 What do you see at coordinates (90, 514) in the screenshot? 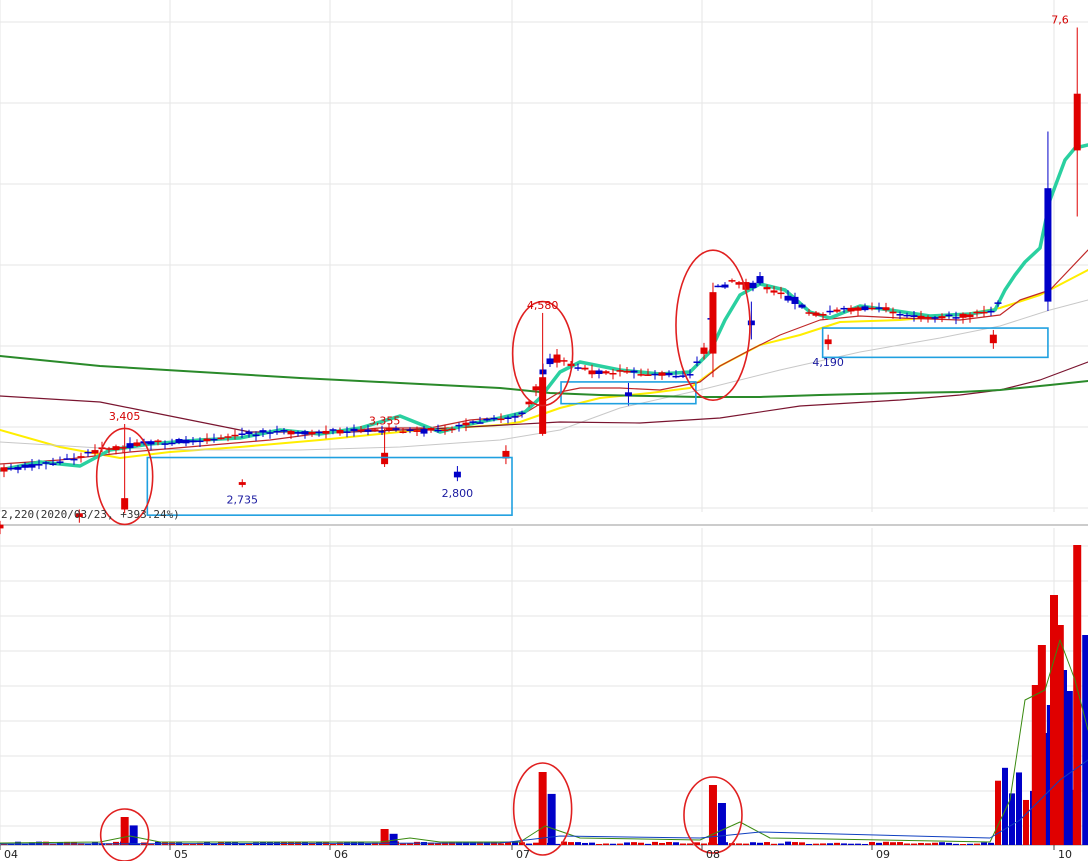
I see `info-text: 2,220(2020/03/23, +393.24%)` at bounding box center [90, 514].